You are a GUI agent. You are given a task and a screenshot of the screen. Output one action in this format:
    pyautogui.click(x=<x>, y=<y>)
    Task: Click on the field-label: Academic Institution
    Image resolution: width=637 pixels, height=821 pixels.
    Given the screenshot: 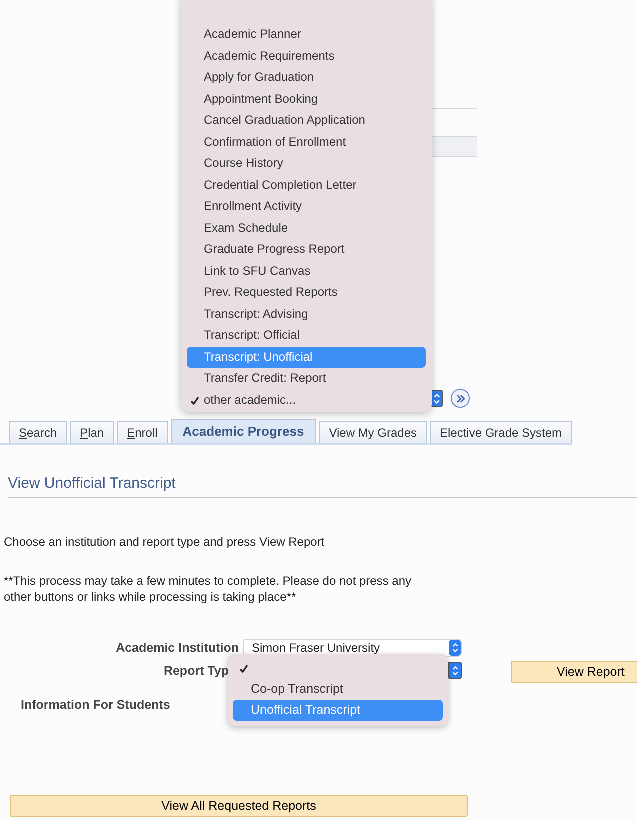 What is the action you would take?
    pyautogui.click(x=177, y=648)
    